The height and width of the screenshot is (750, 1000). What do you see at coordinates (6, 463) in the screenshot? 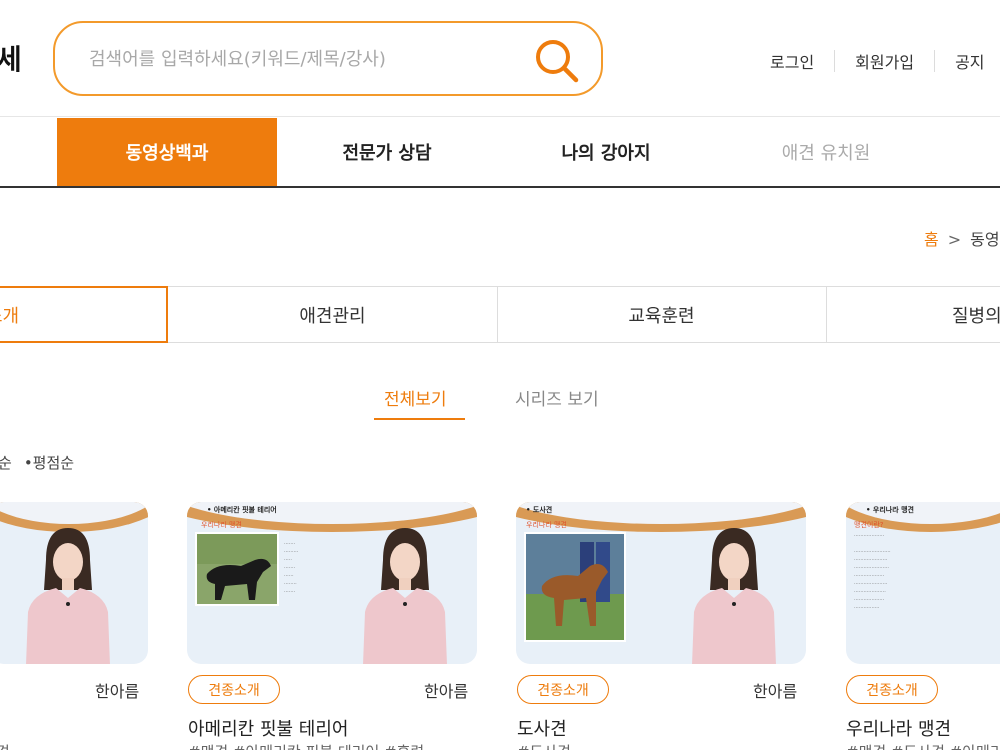
I see `sort-latest: 순` at bounding box center [6, 463].